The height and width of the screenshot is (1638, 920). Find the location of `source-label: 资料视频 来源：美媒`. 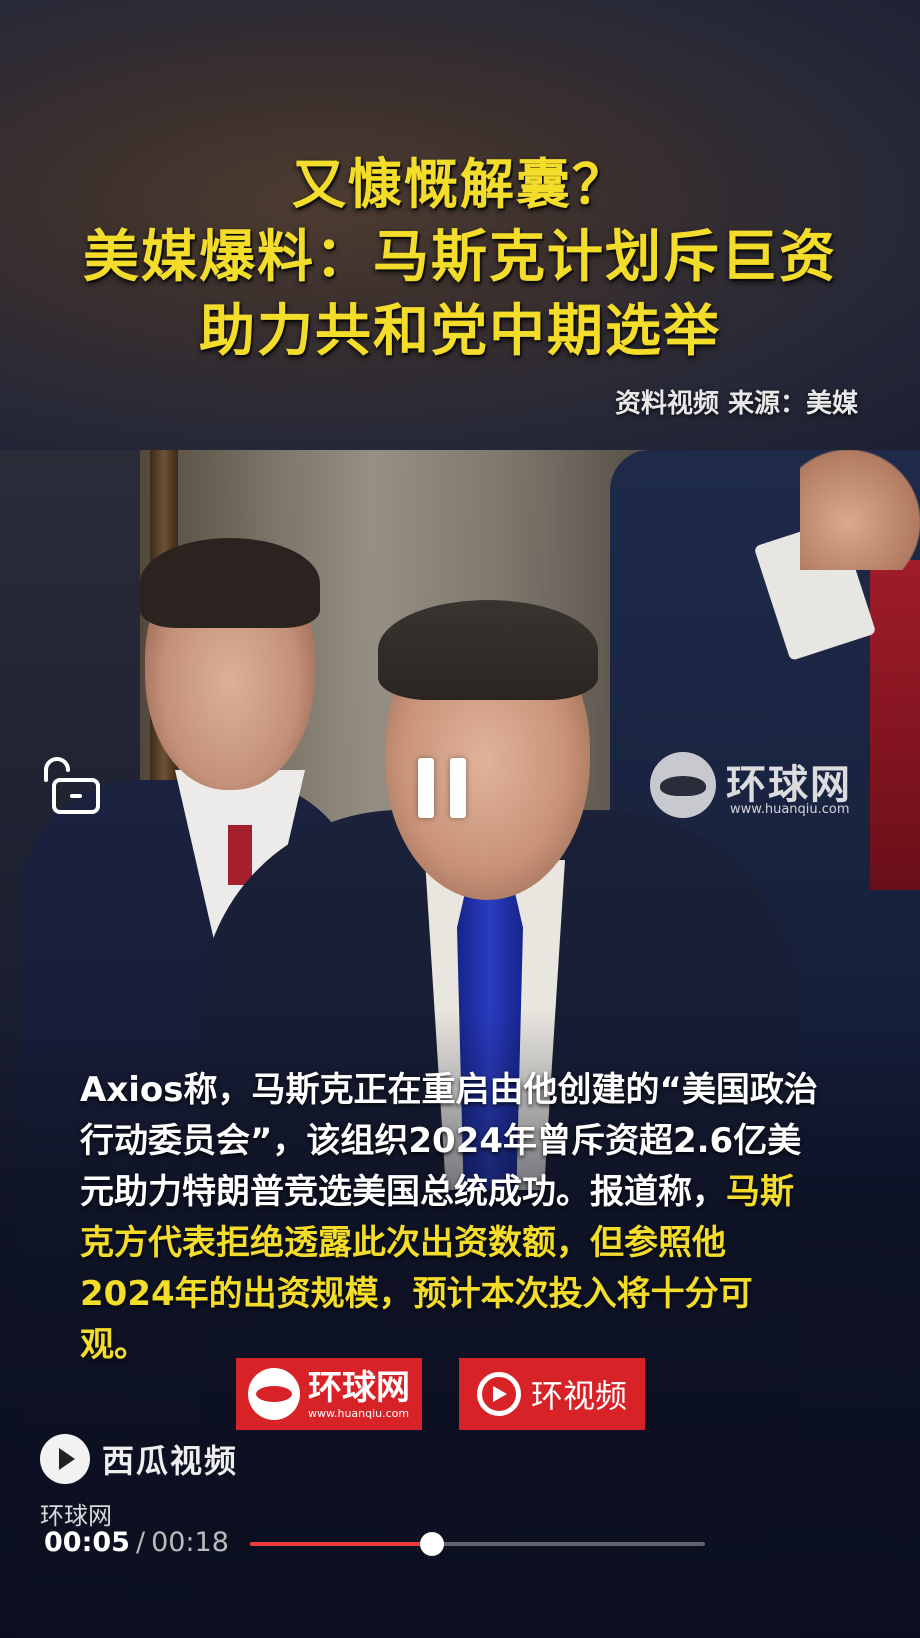

source-label: 资料视频 来源：美媒 is located at coordinates (736, 404).